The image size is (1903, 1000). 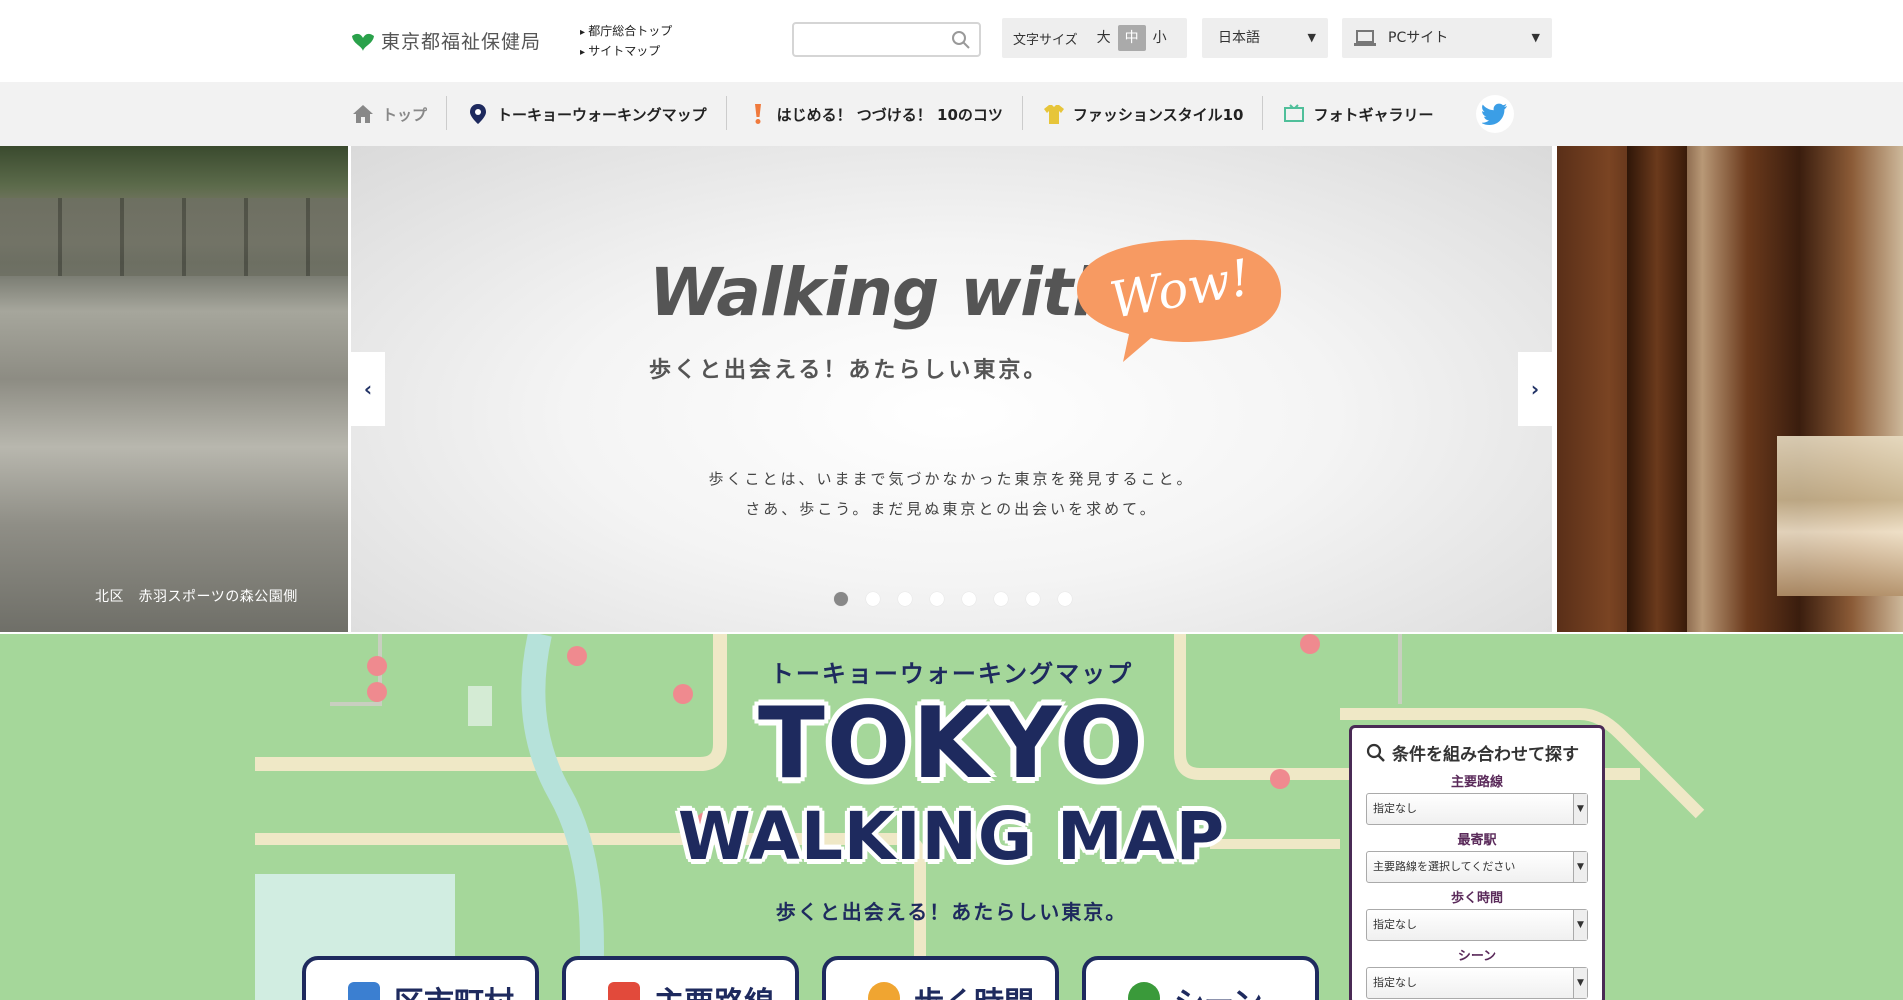 I want to click on twitter-button, so click(x=1494, y=114).